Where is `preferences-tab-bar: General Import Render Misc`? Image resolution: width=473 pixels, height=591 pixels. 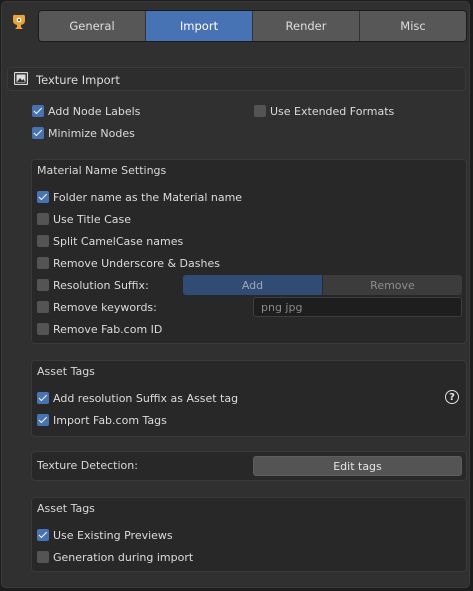
preferences-tab-bar: General Import Render Misc is located at coordinates (252, 26).